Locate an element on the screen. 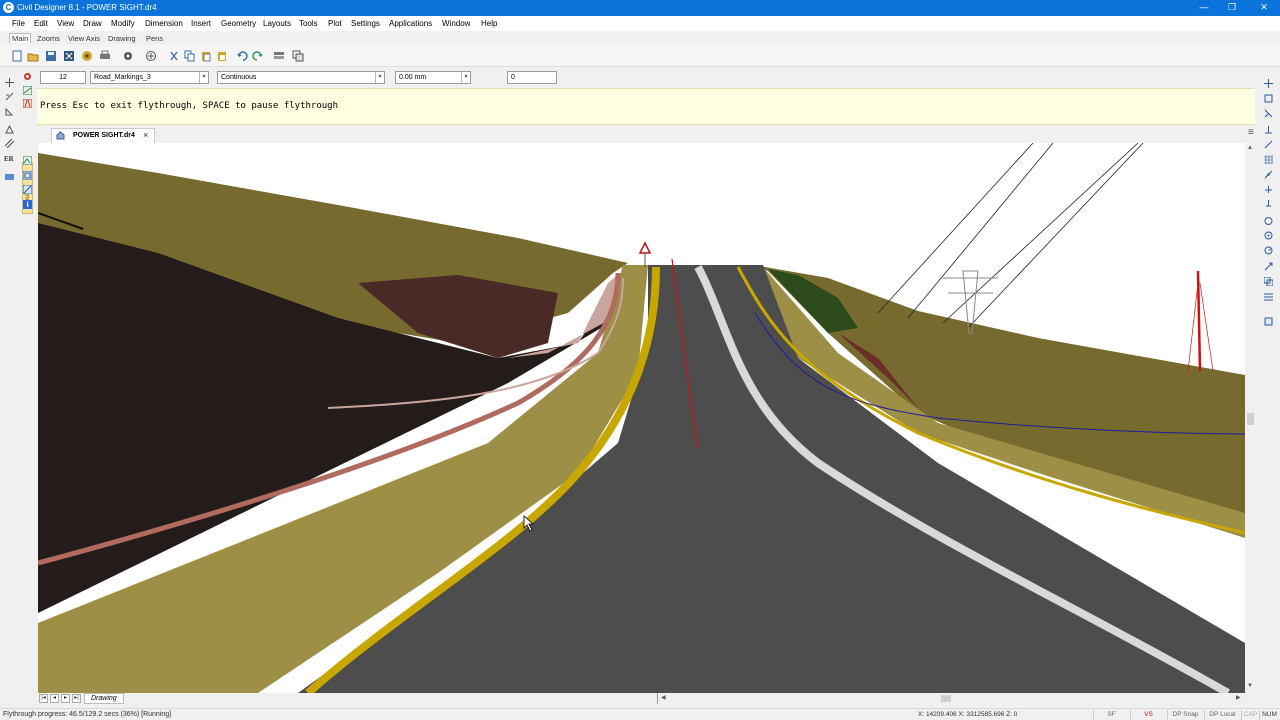  lineweight-select: 0.00 mm ▾ is located at coordinates (433, 77).